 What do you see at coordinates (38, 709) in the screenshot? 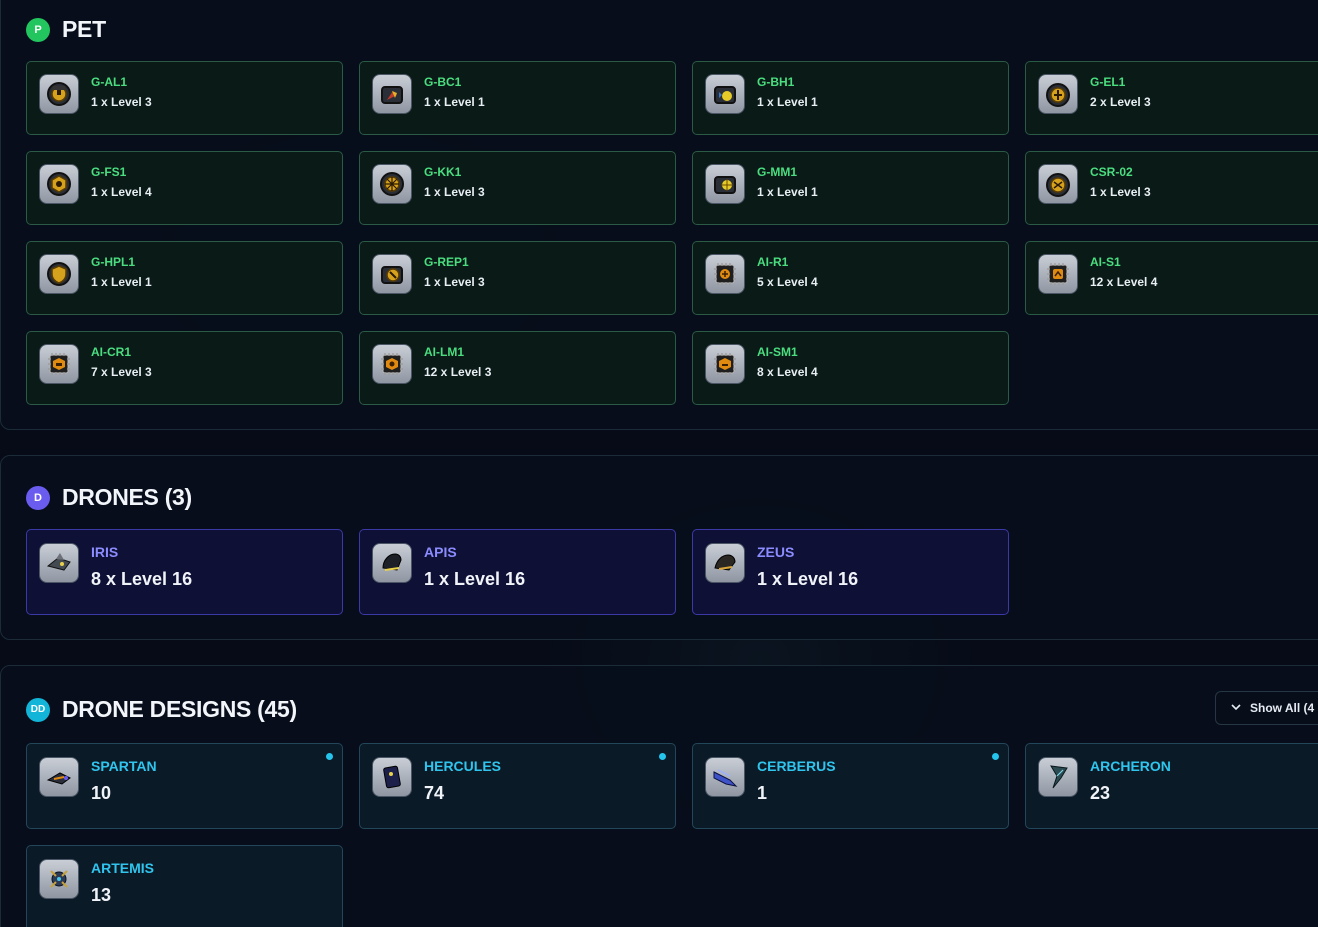
I see `drone-designs-badge: DD` at bounding box center [38, 709].